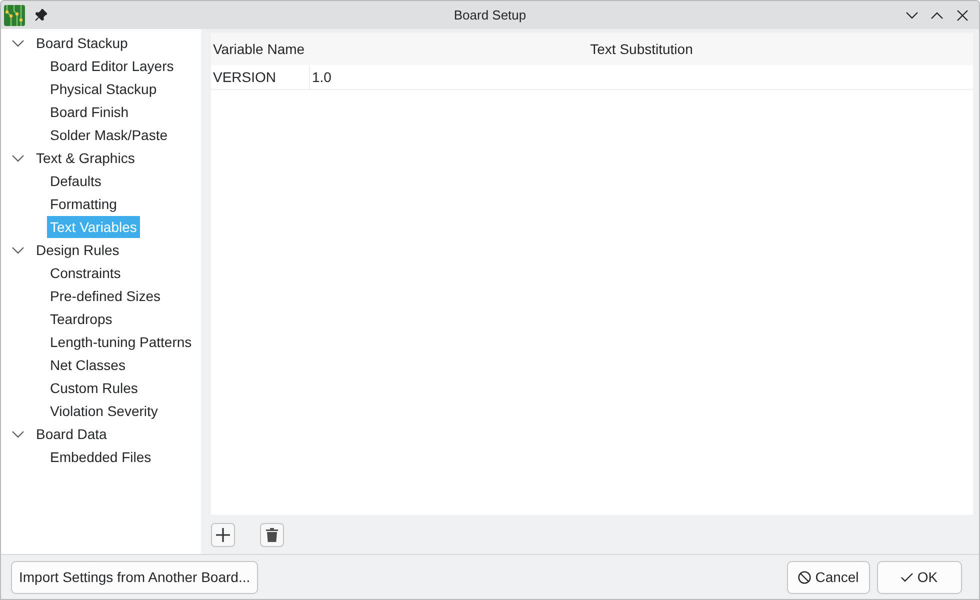 The image size is (980, 600). Describe the element at coordinates (94, 387) in the screenshot. I see `tree-item: Custom Rules` at that location.